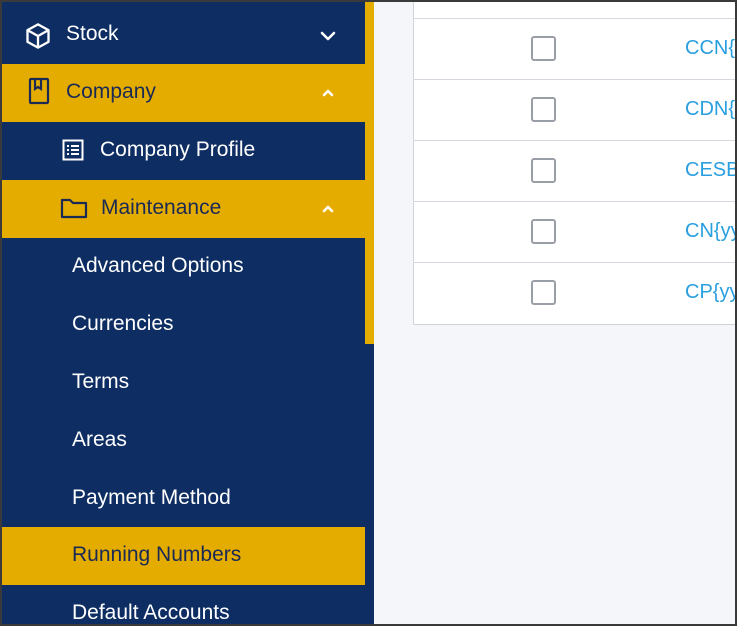 The image size is (737, 626). I want to click on sidebar-accent-strip, so click(369, 173).